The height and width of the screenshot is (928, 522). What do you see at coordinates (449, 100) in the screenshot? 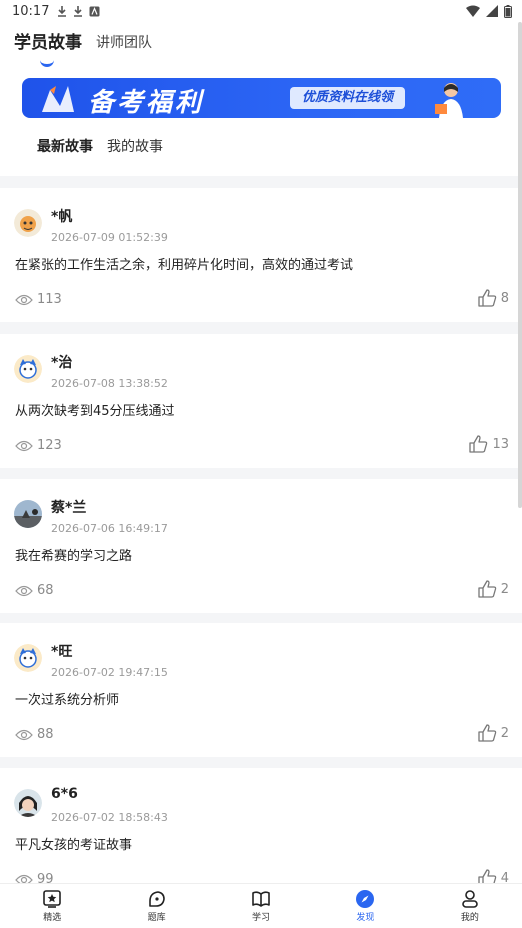
I see `person-illustration-icon` at bounding box center [449, 100].